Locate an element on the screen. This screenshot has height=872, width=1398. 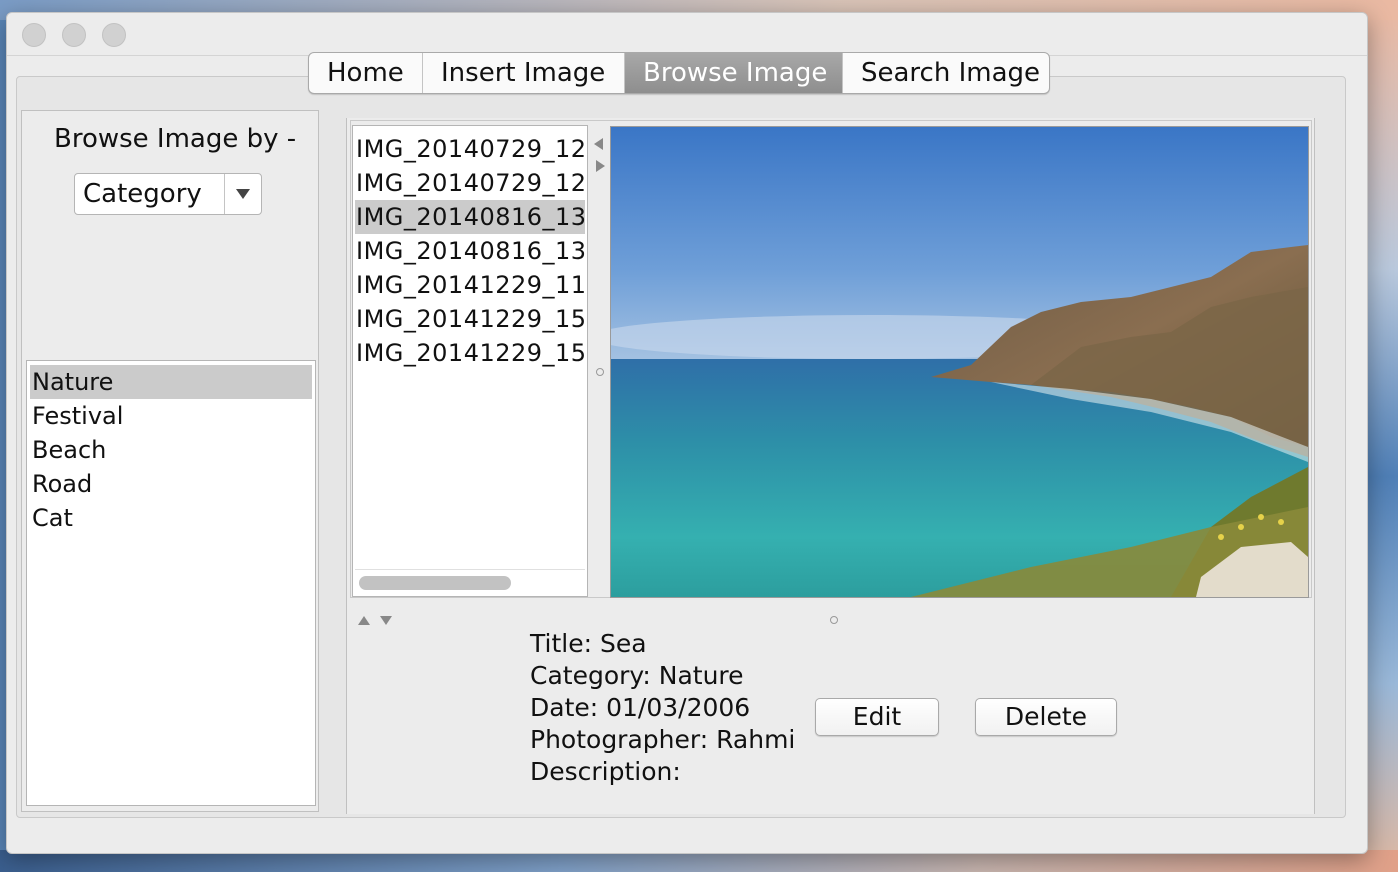
category-item-road: Road is located at coordinates (171, 484).